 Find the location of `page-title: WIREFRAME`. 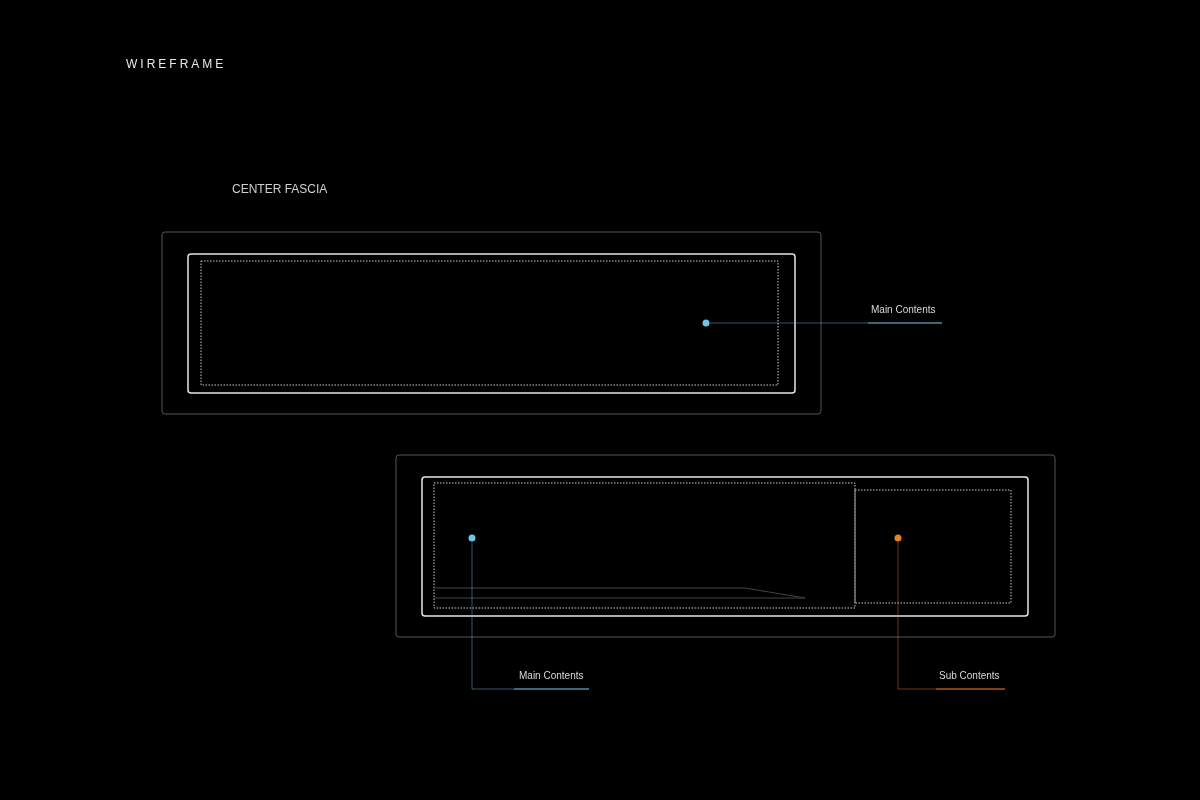

page-title: WIREFRAME is located at coordinates (176, 64).